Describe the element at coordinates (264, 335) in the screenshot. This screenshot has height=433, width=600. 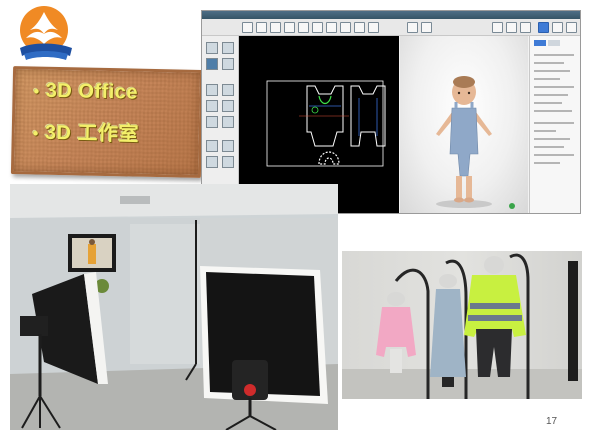
I see `softbox-icon` at that location.